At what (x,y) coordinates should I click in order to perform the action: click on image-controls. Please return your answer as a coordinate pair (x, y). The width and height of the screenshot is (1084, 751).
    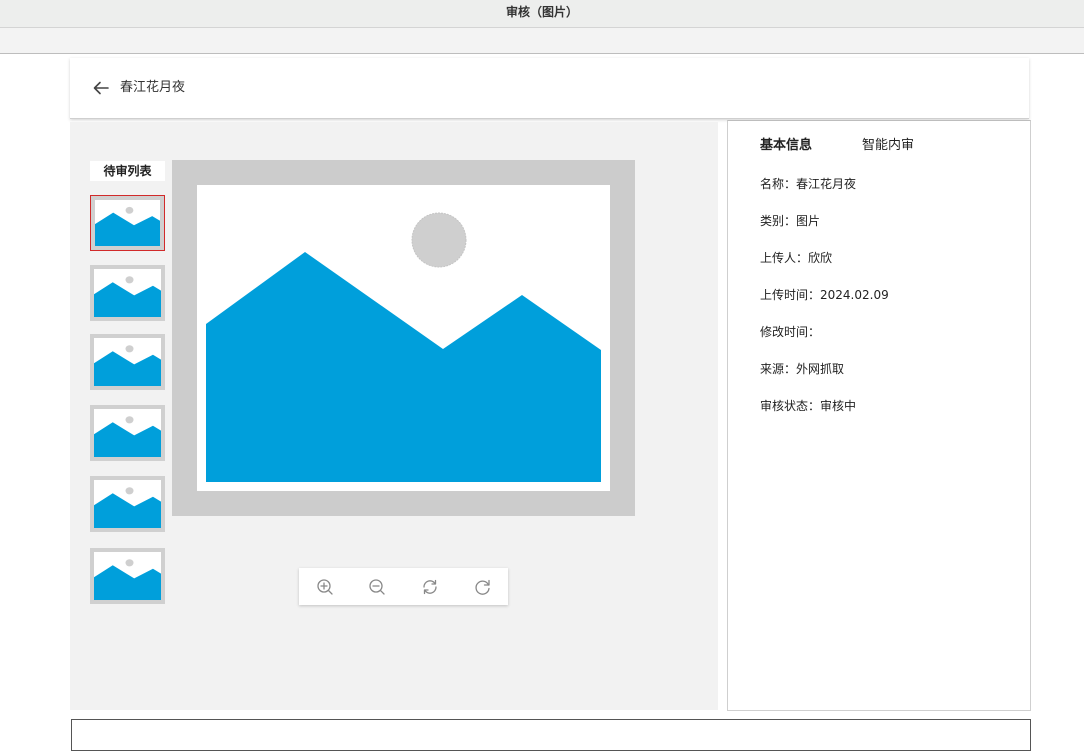
    Looking at the image, I should click on (403, 586).